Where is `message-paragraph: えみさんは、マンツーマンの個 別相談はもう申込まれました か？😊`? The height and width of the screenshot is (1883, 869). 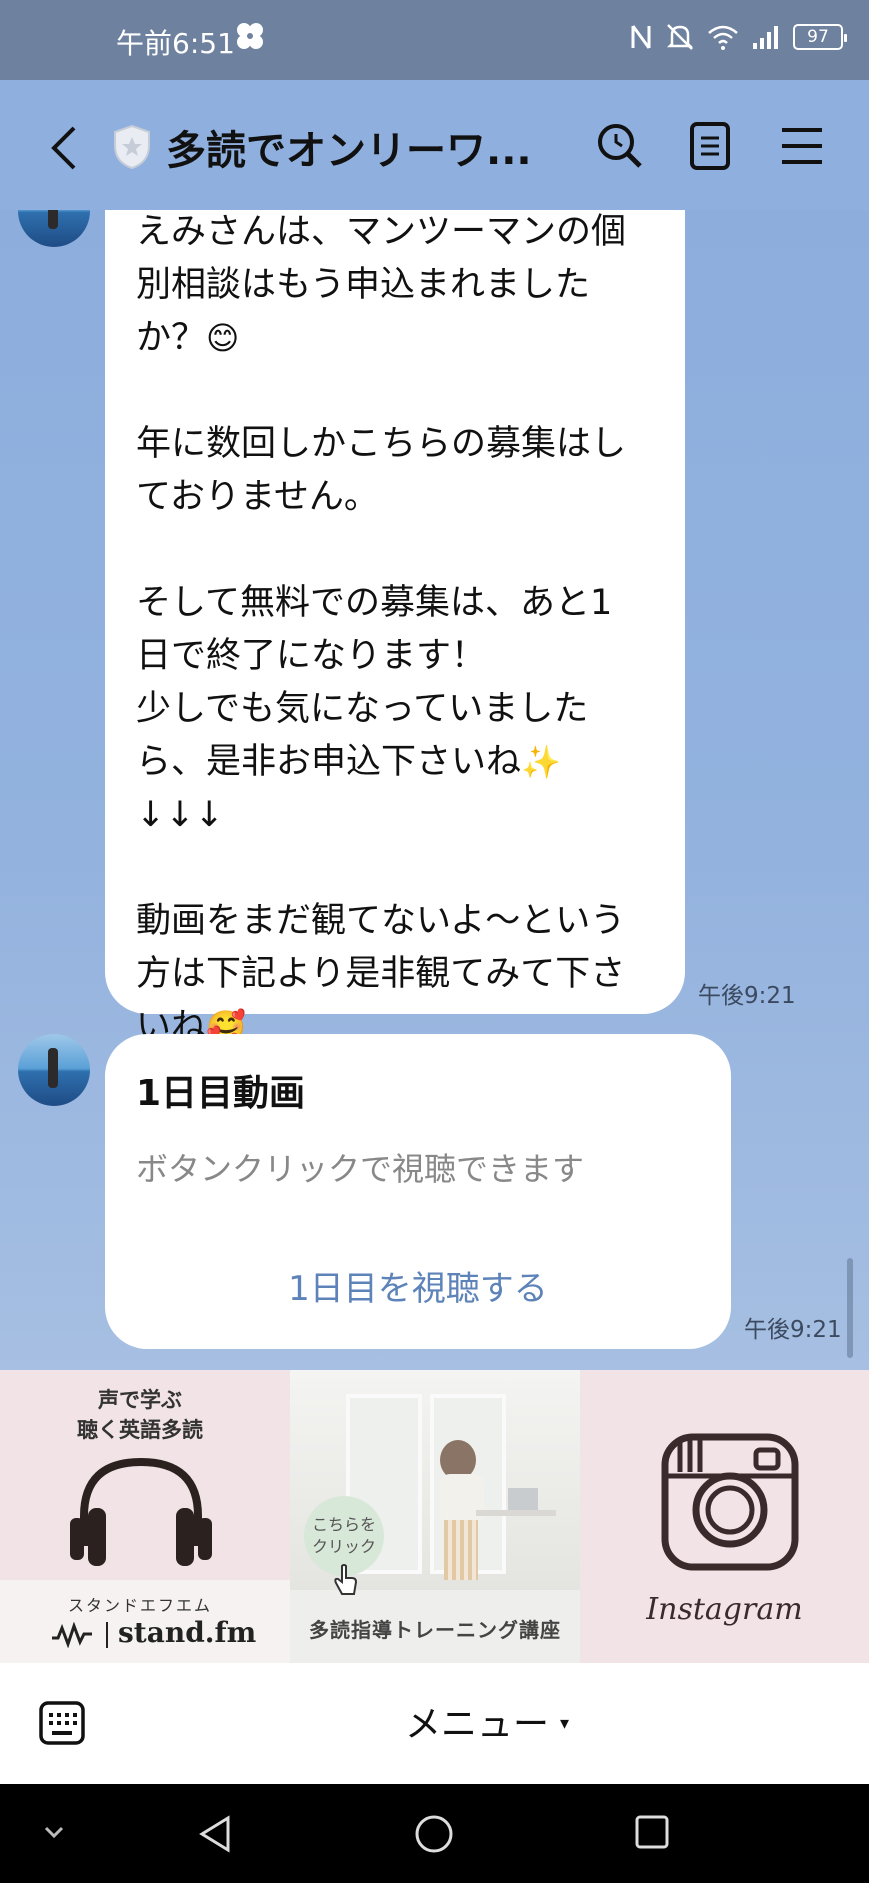
message-paragraph: えみさんは、マンツーマンの個 別相談はもう申込まれました か？😊 is located at coordinates (390, 287).